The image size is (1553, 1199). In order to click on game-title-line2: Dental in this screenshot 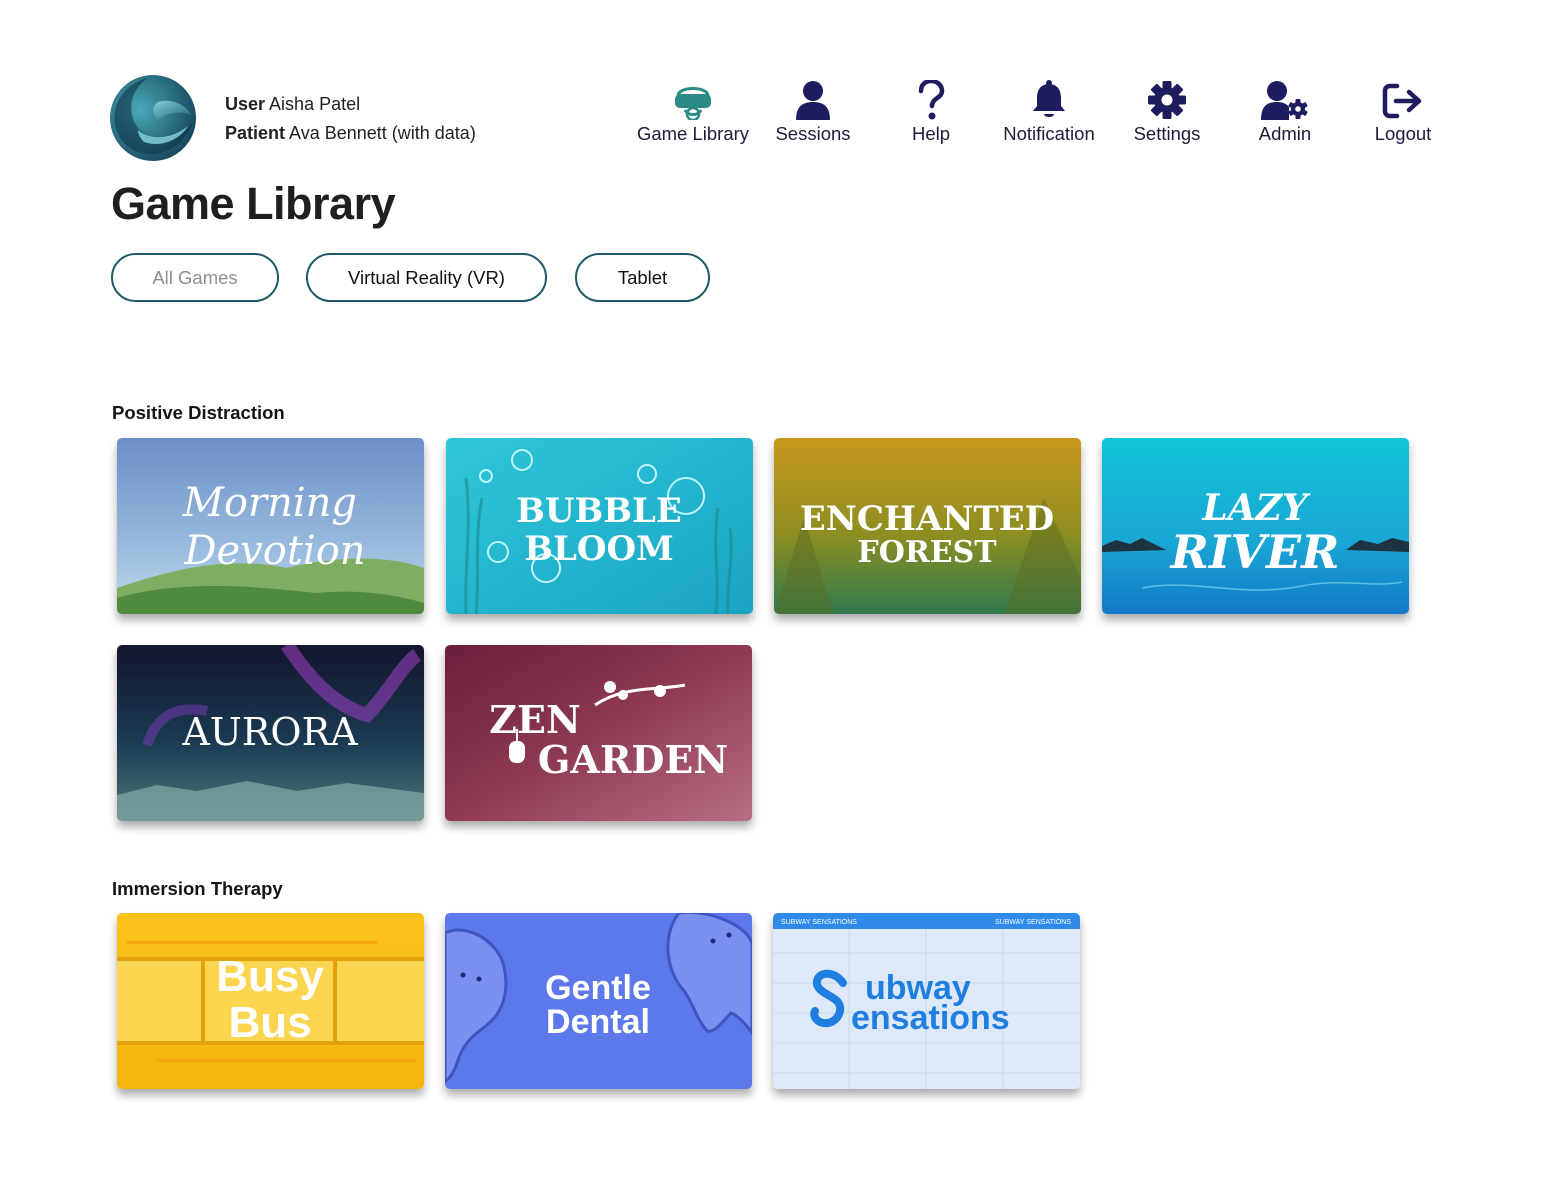, I will do `click(598, 1022)`.